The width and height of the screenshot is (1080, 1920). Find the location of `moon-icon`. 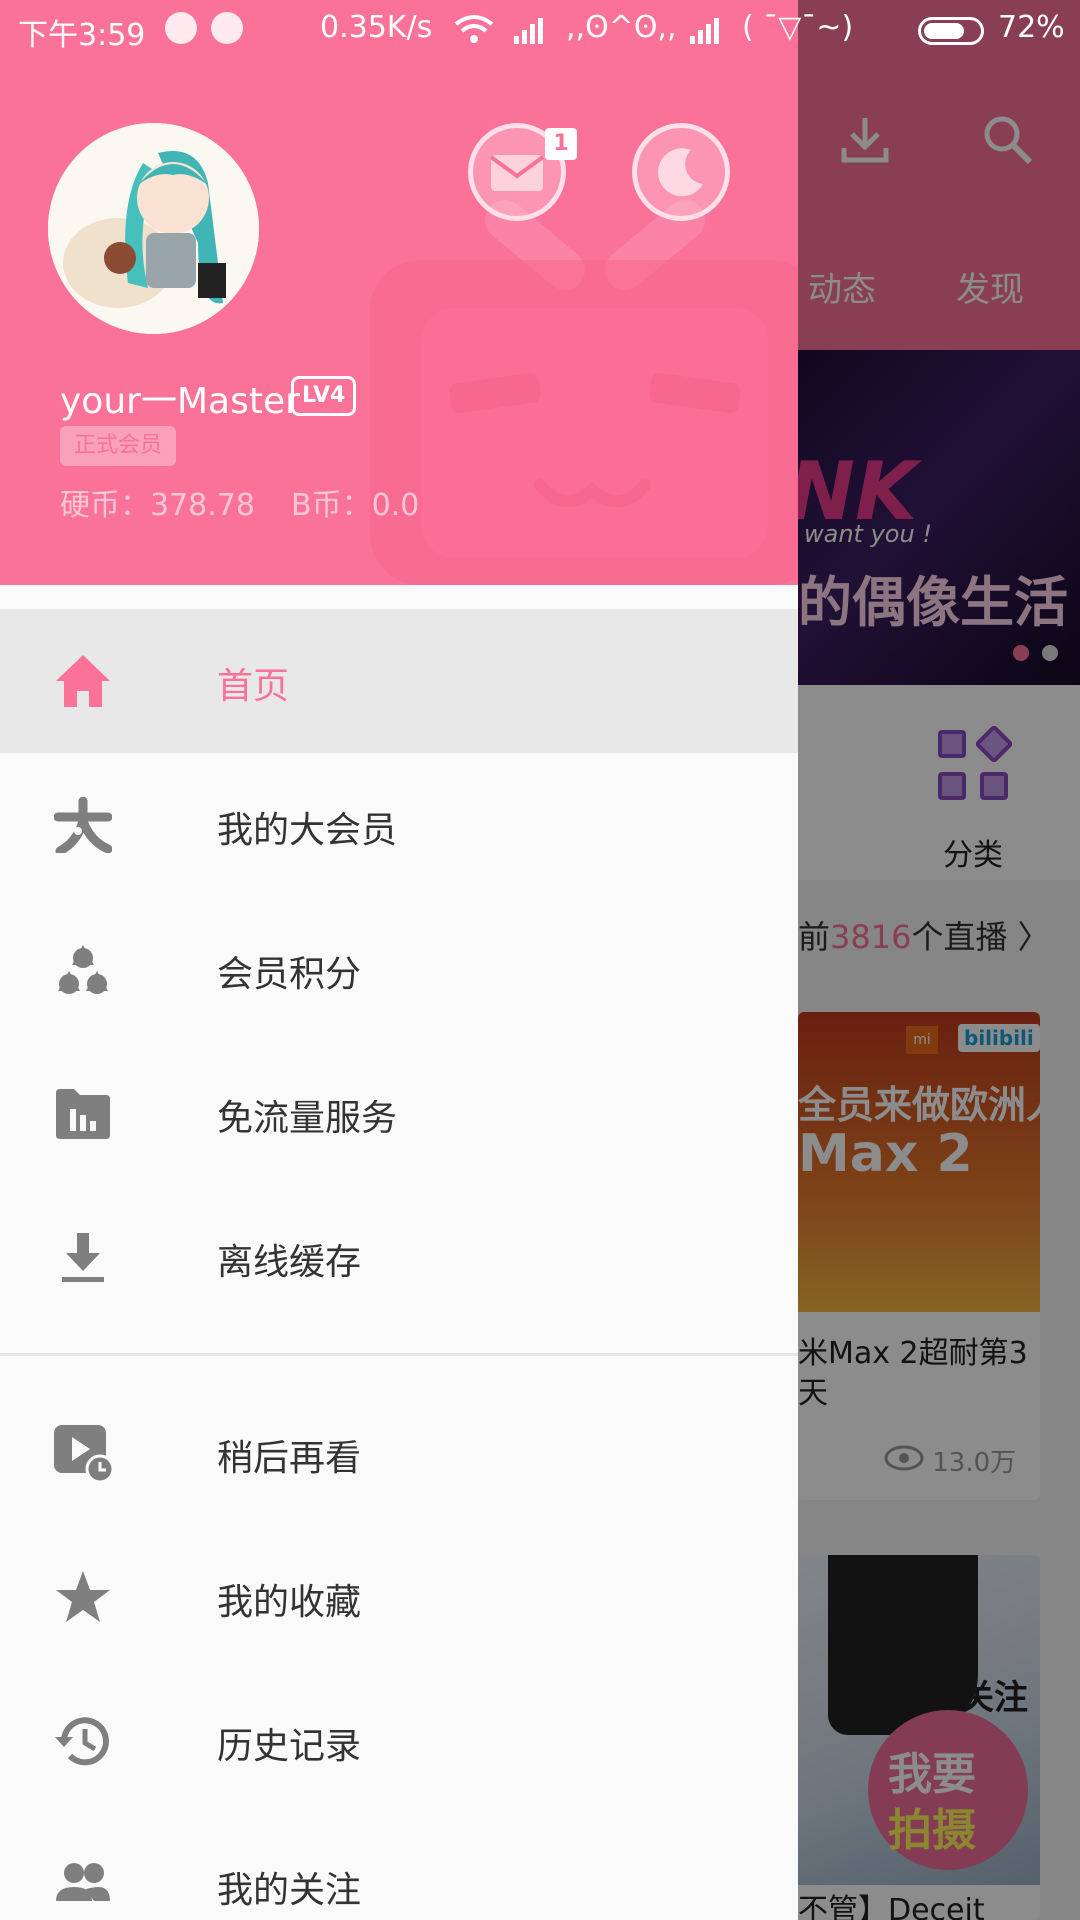

moon-icon is located at coordinates (680, 172).